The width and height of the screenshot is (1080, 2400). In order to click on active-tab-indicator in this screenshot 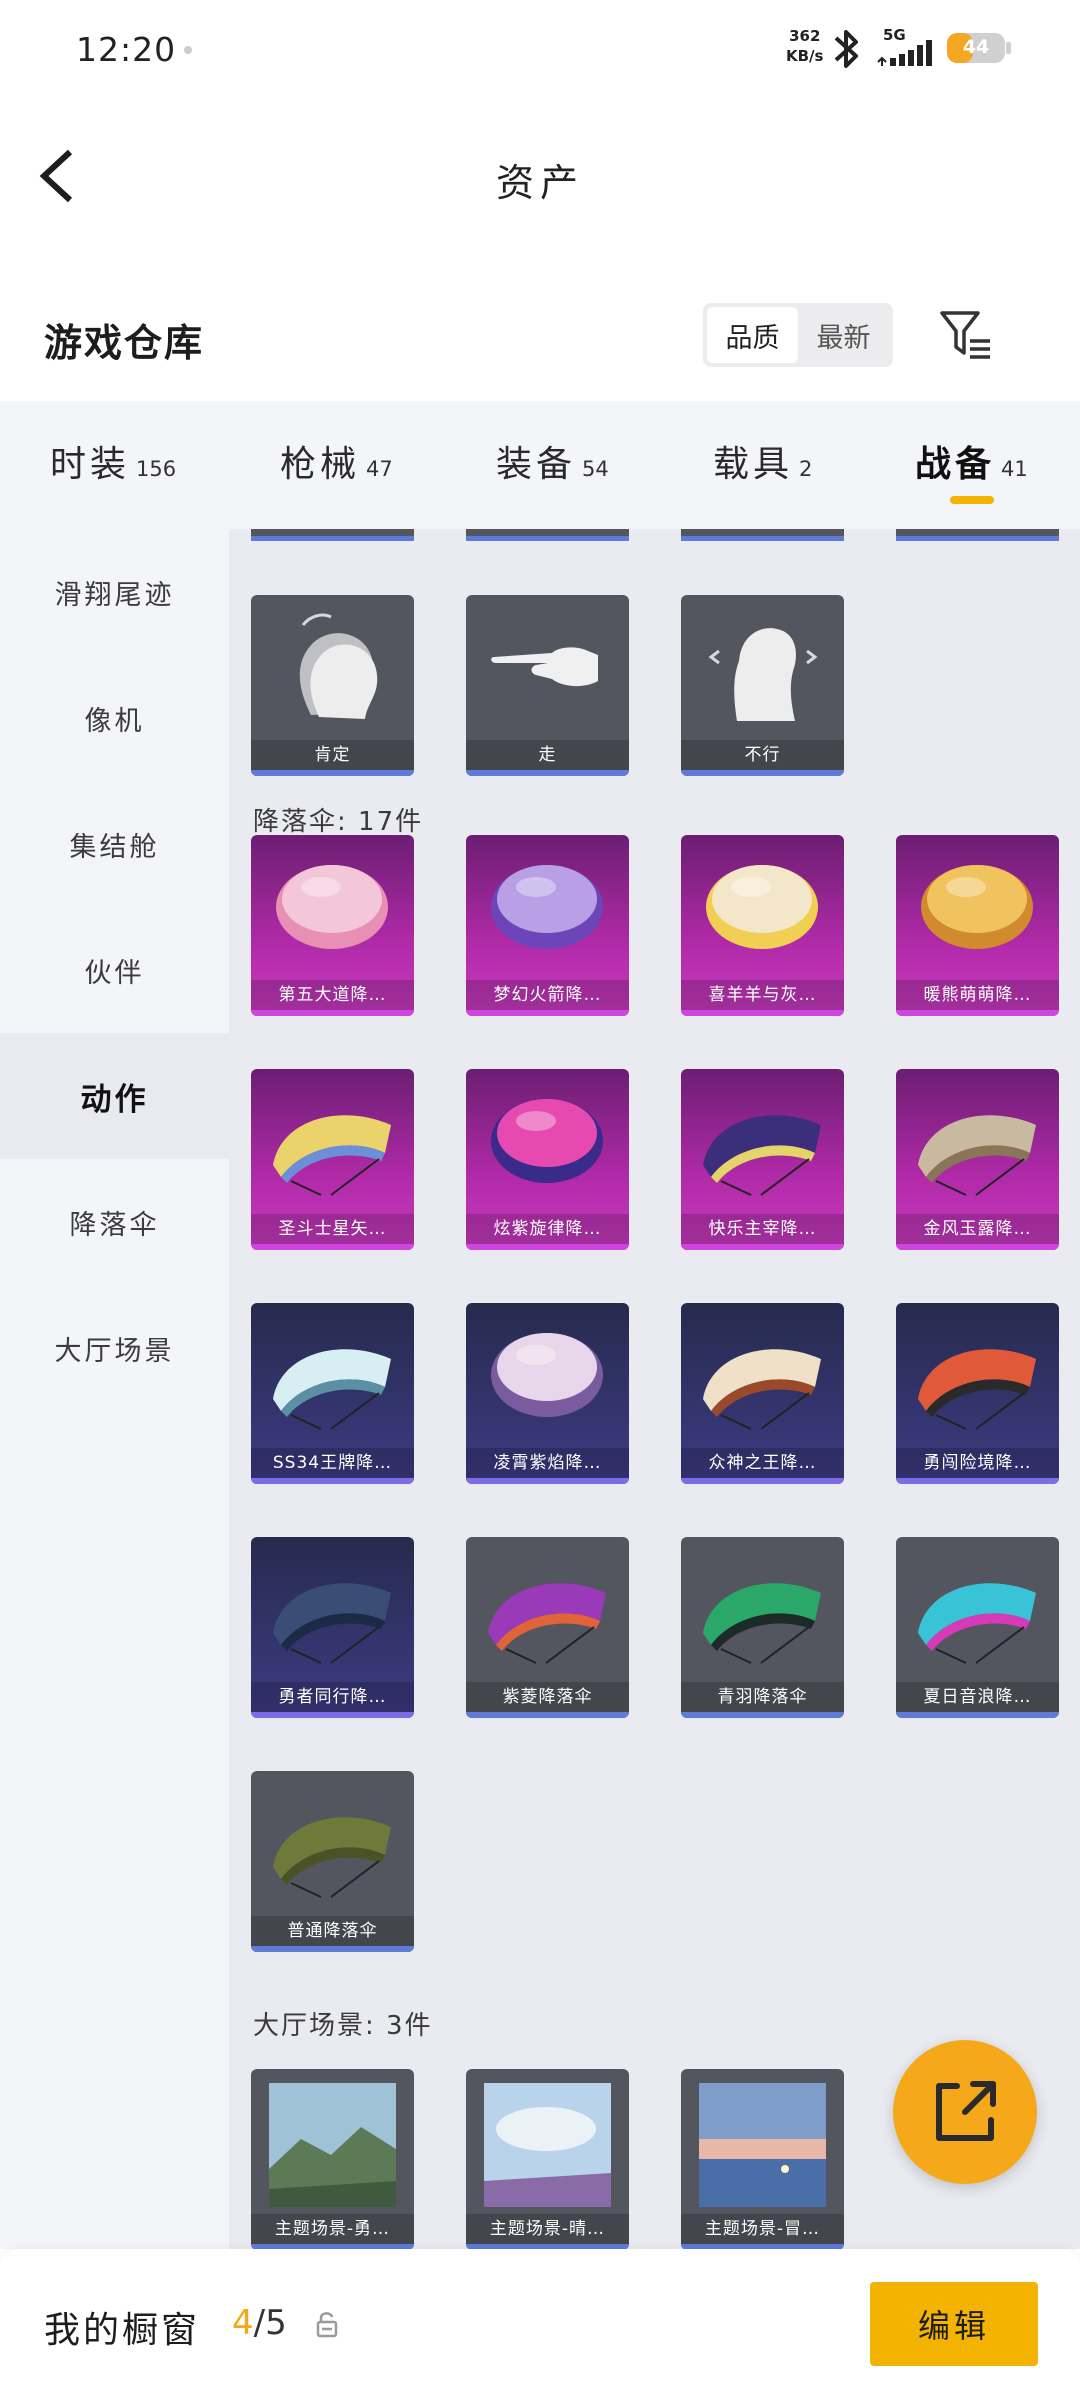, I will do `click(972, 500)`.